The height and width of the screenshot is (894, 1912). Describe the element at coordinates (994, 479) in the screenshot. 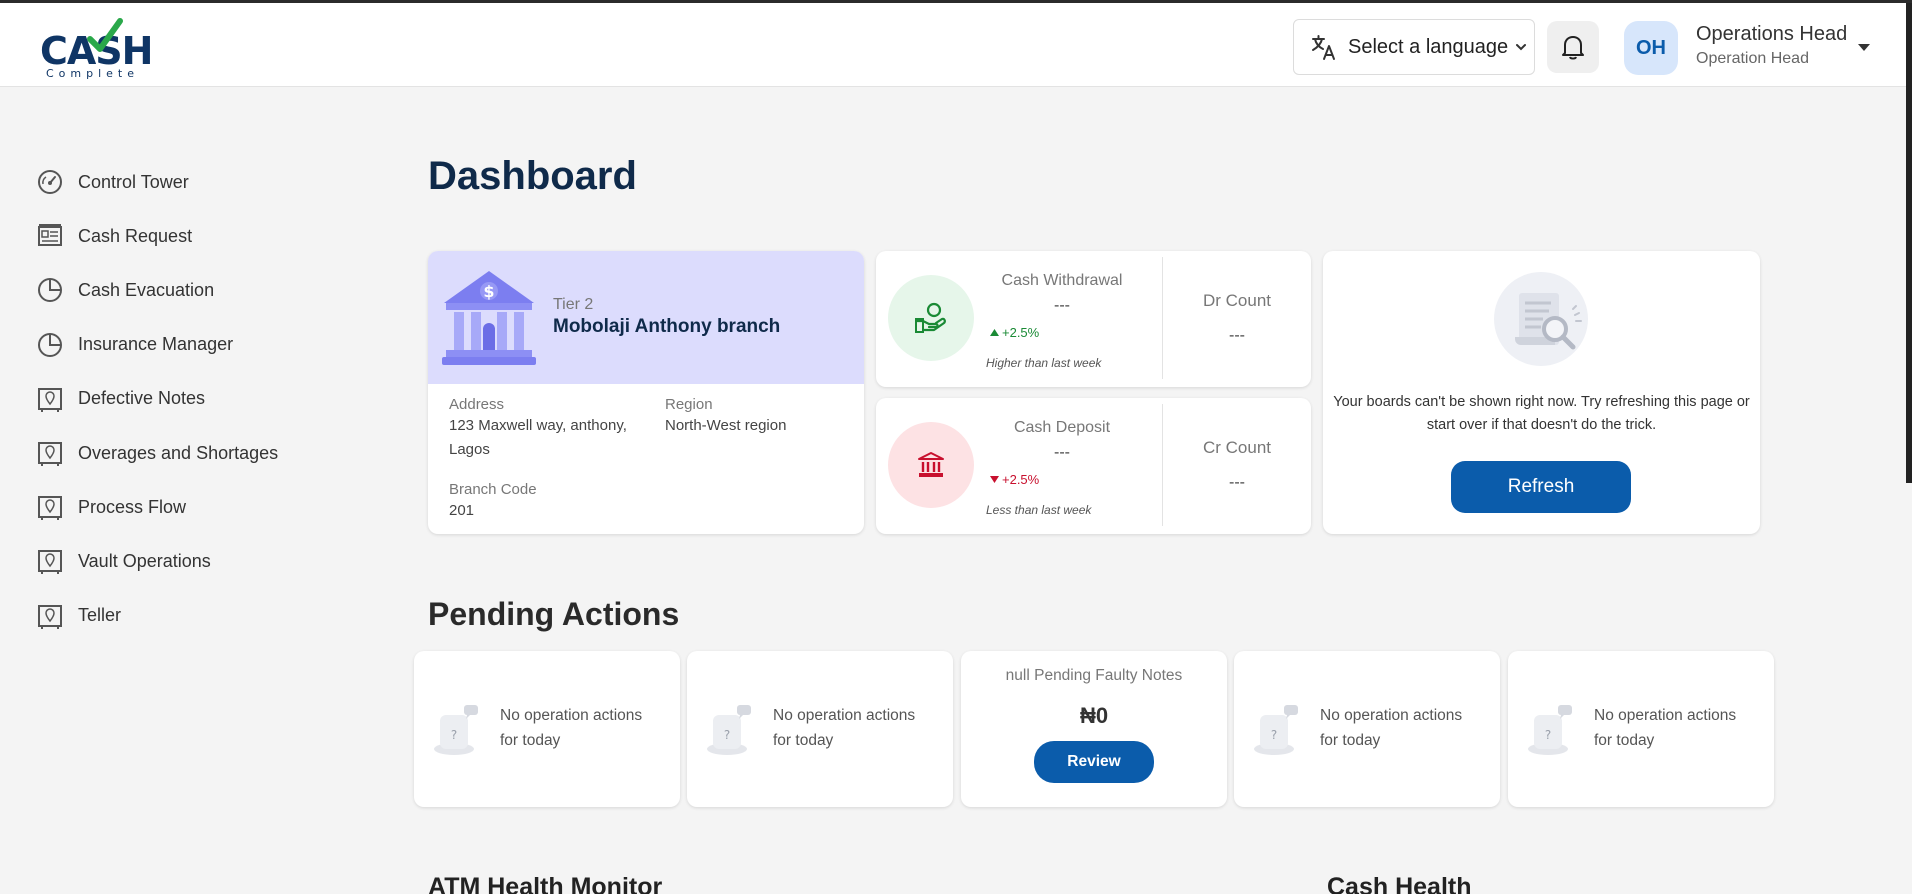

I see `triangle-down-icon` at that location.